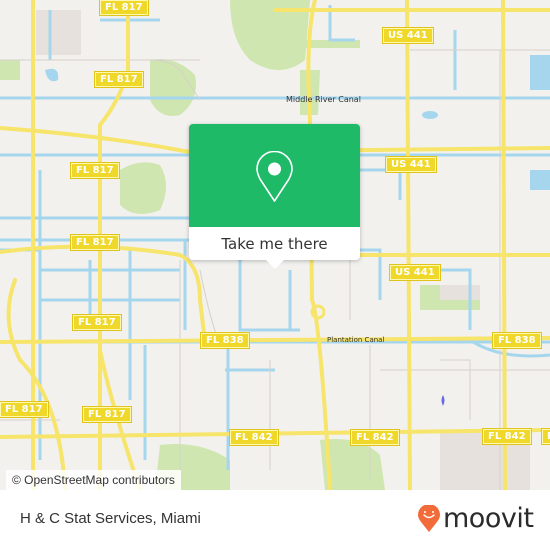 Image resolution: width=550 pixels, height=550 pixels. I want to click on location-pin-icon, so click(274, 176).